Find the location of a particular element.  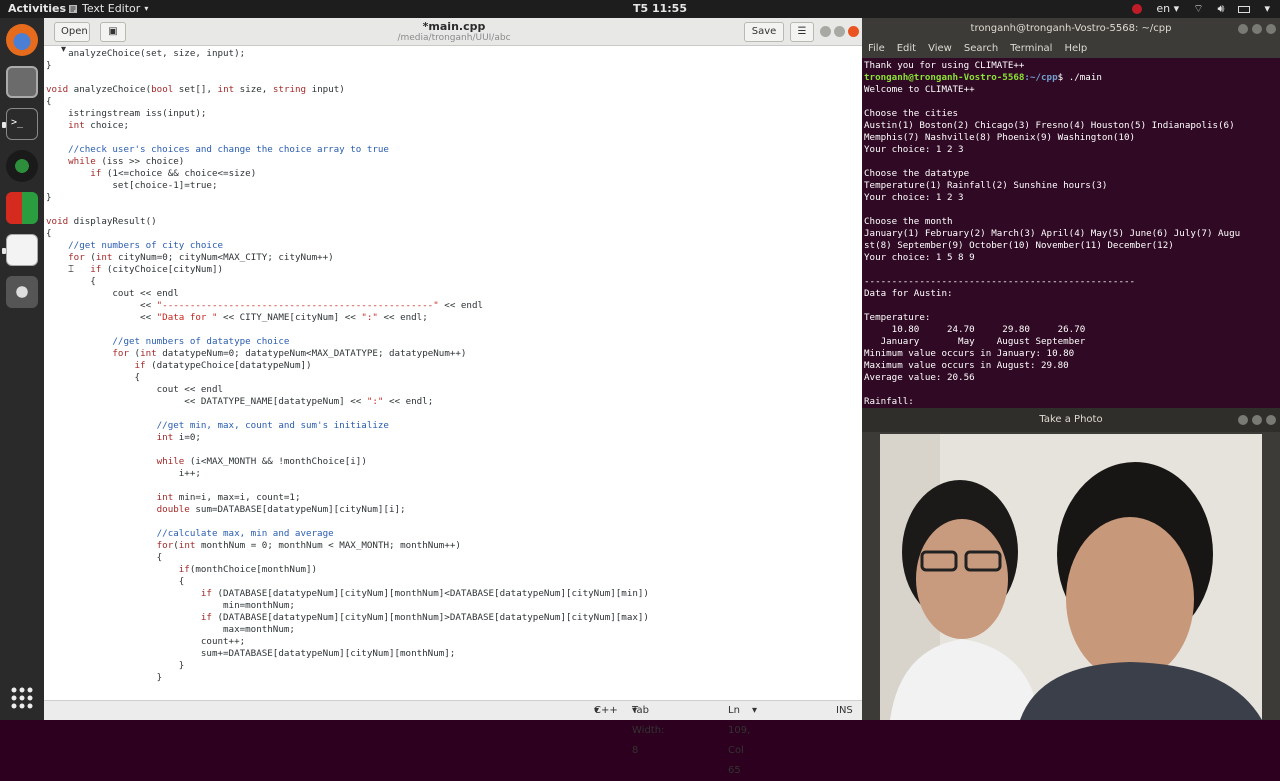

code-line: while (iss >> choice) is located at coordinates (126, 161).